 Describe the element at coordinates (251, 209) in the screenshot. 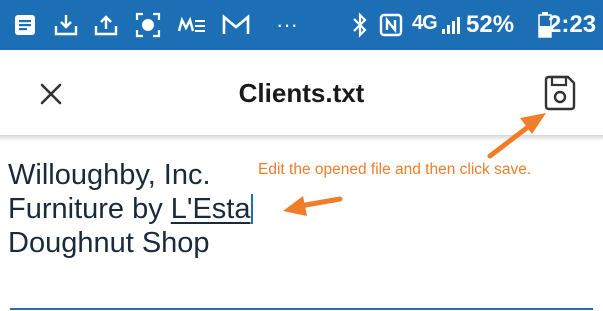

I see `text-cursor` at that location.